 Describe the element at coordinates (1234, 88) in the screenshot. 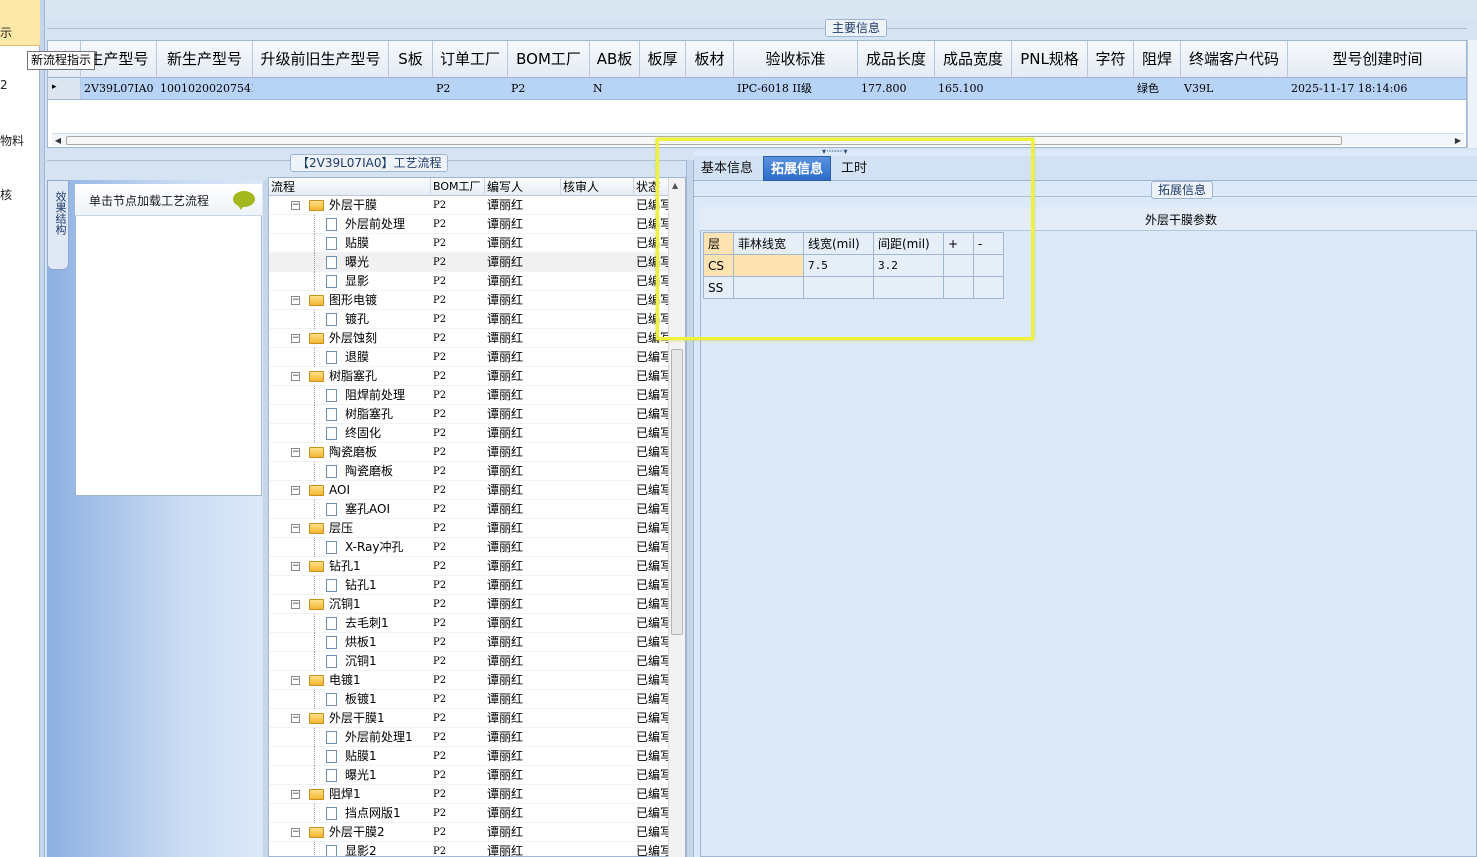

I see `grid-cell: V39L` at that location.